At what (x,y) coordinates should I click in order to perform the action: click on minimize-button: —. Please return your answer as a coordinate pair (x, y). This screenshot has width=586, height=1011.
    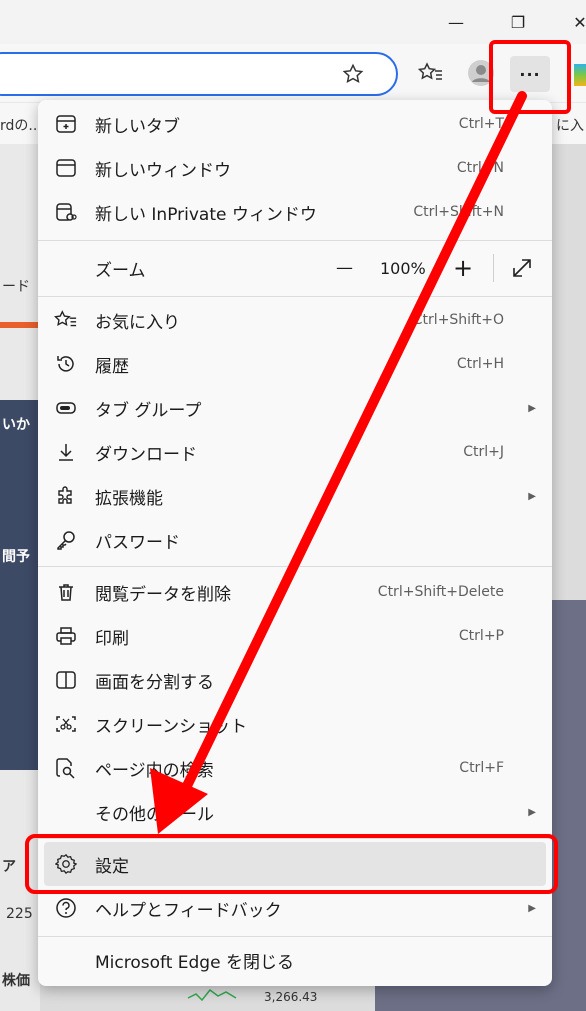
    Looking at the image, I should click on (456, 22).